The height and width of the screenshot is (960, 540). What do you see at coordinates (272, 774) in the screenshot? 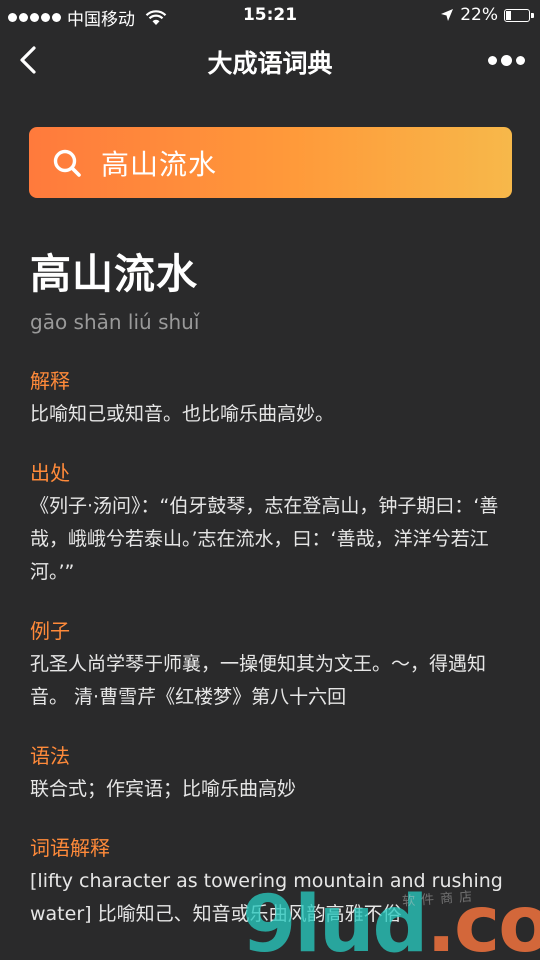
I see `section-grammar: 语法 联合式；作宾语；比喻乐曲高妙` at bounding box center [272, 774].